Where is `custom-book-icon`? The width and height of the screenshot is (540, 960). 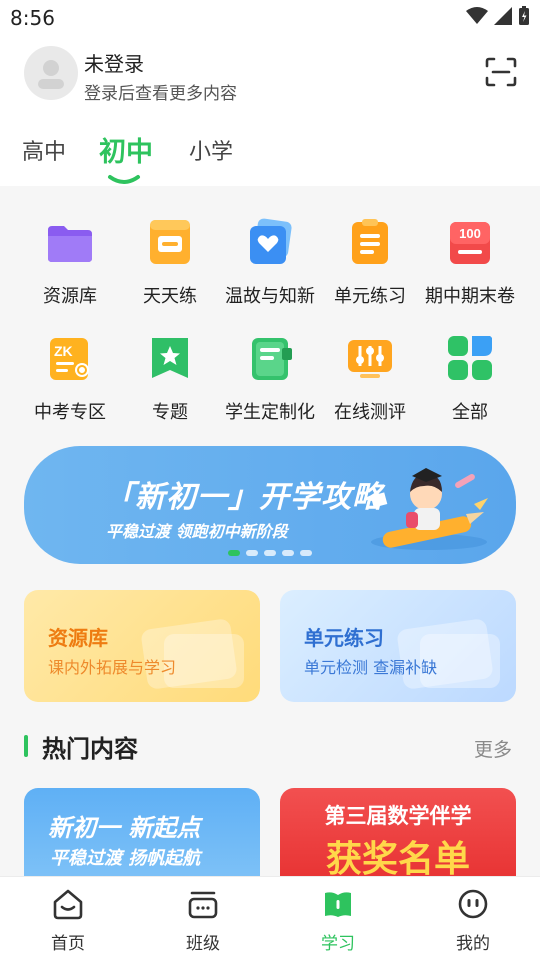
custom-book-icon is located at coordinates (272, 359).